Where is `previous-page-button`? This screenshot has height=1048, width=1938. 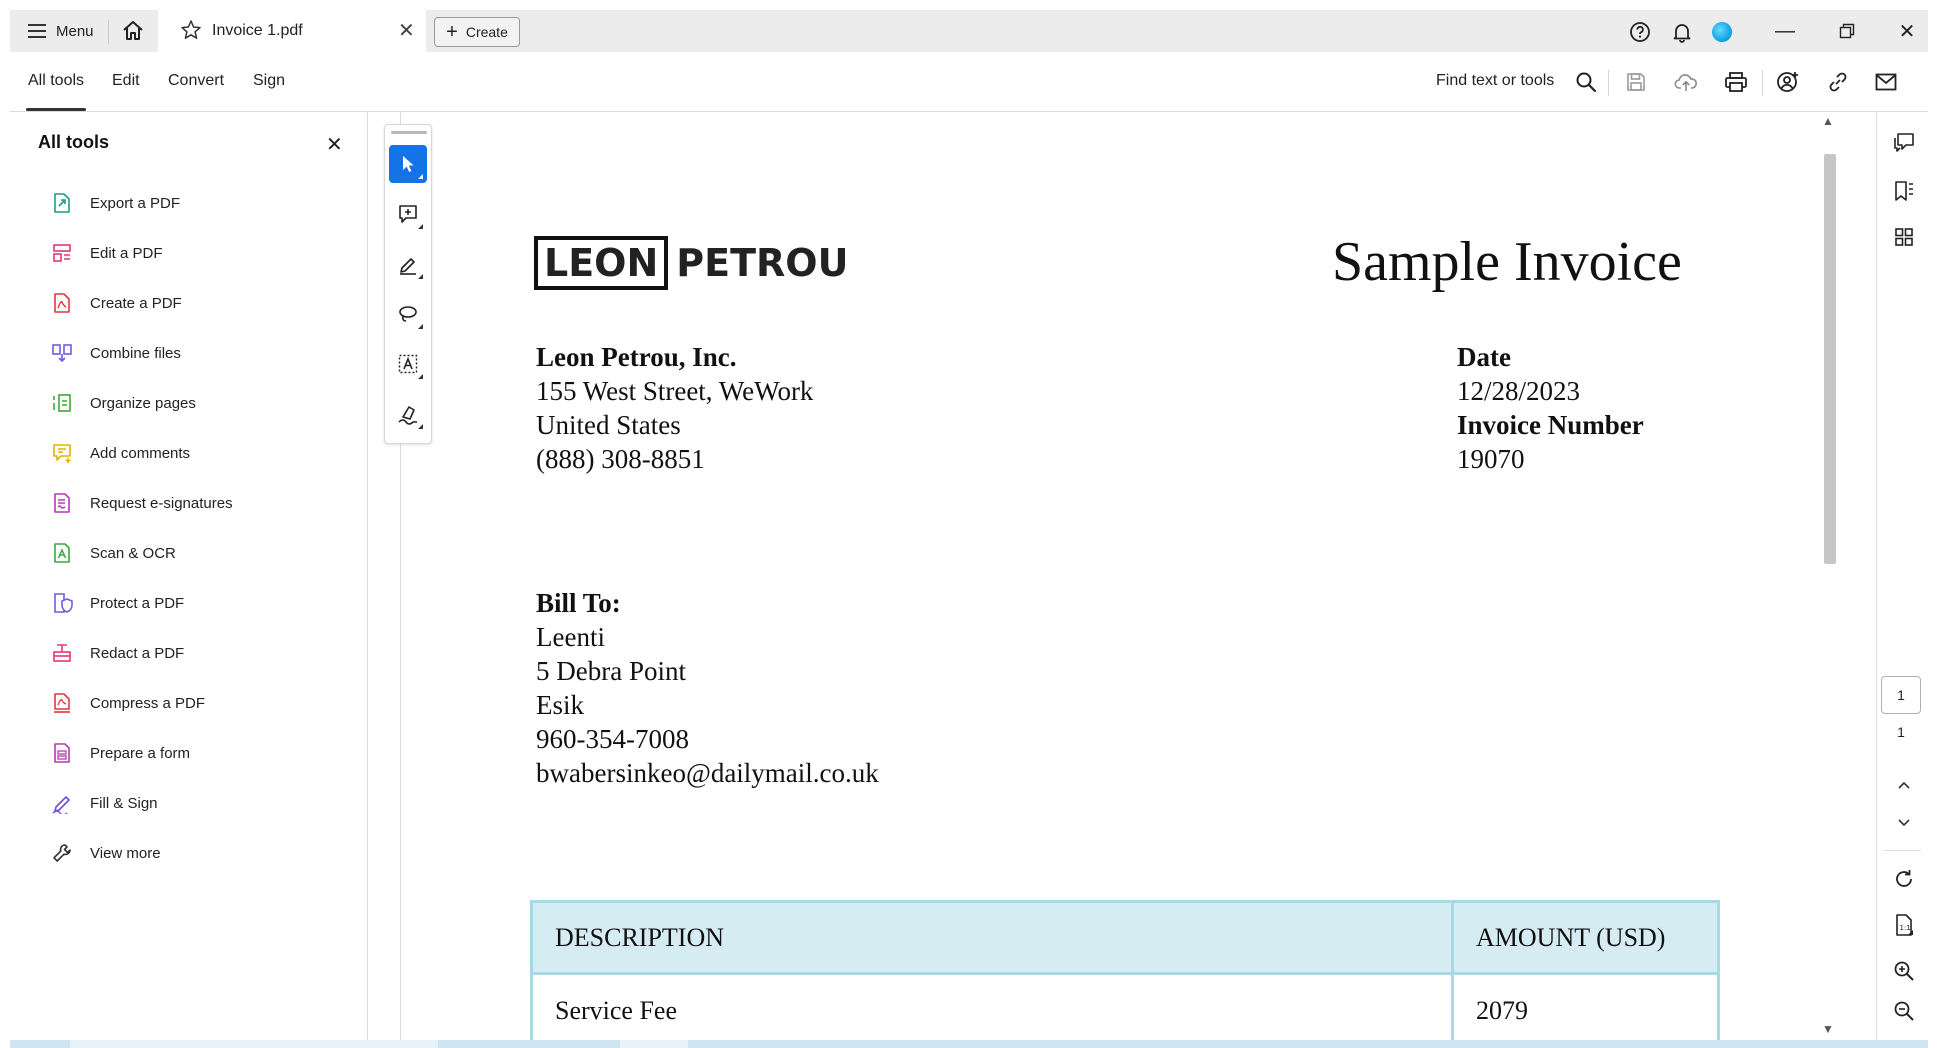
previous-page-button is located at coordinates (1904, 785).